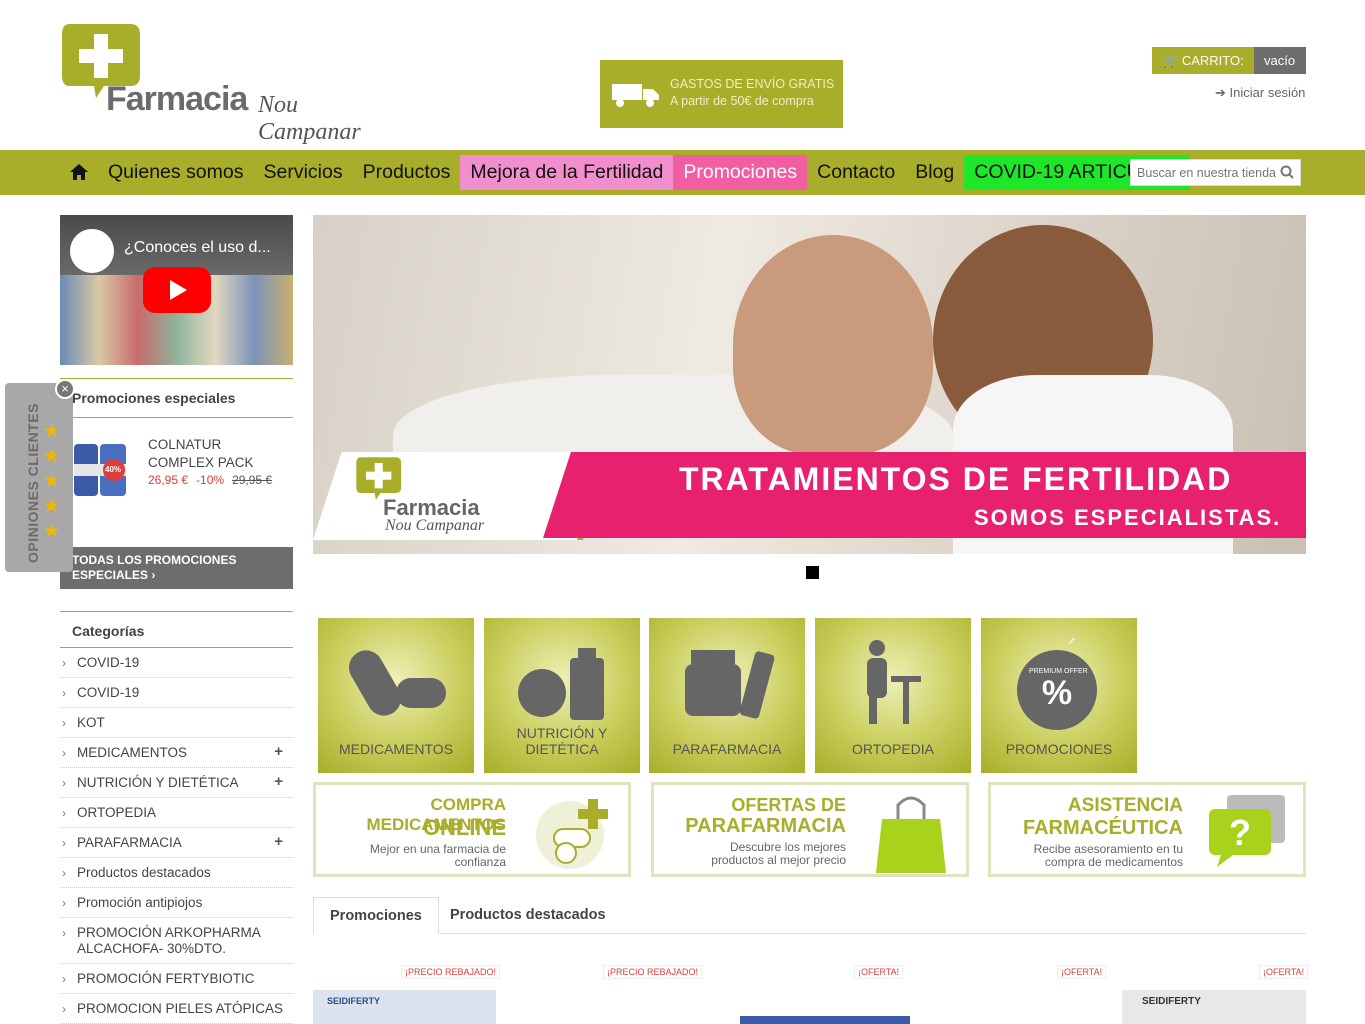 This screenshot has width=1365, height=1024. I want to click on opinions-label: OPINIONES CLIENTES, so click(33, 483).